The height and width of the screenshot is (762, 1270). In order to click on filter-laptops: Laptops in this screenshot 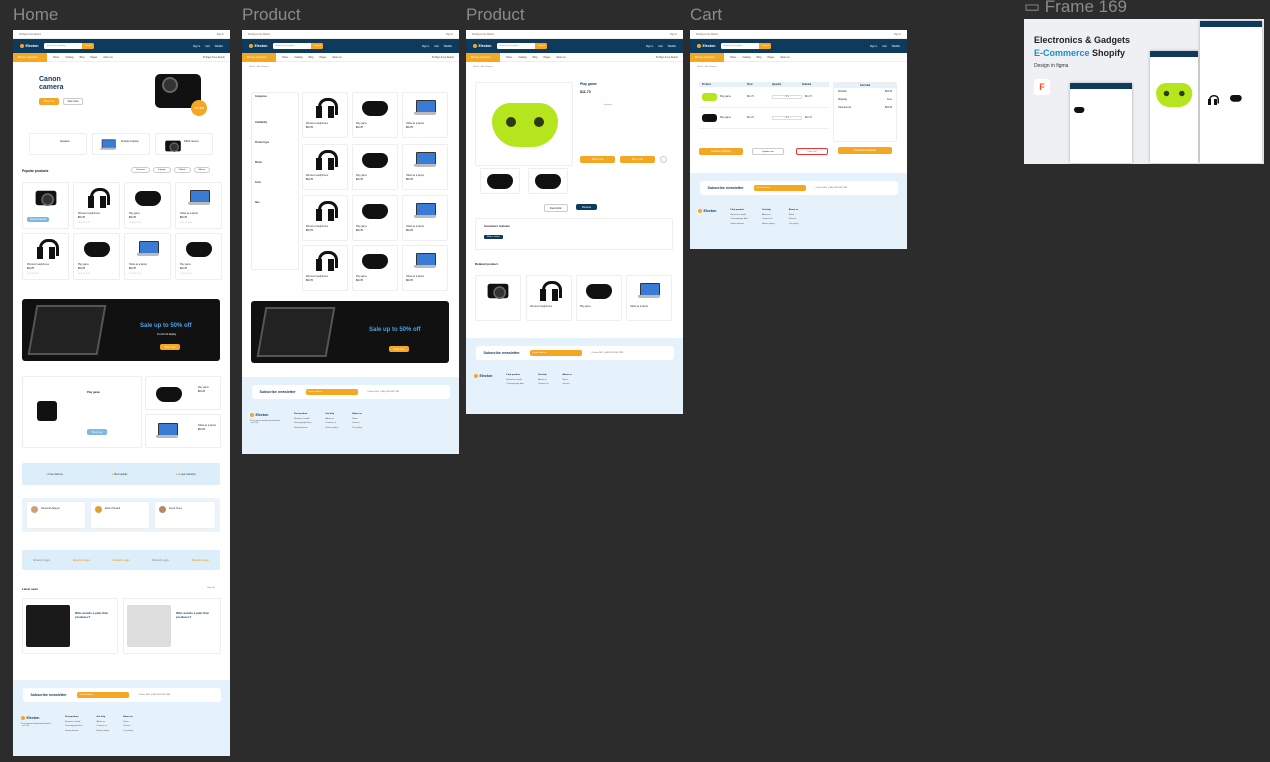, I will do `click(161, 170)`.